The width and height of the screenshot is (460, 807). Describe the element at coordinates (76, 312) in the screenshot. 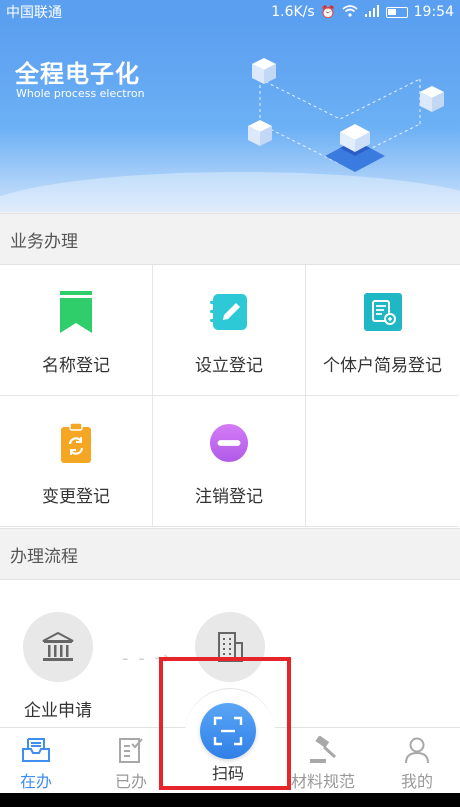

I see `bookmark-icon` at that location.